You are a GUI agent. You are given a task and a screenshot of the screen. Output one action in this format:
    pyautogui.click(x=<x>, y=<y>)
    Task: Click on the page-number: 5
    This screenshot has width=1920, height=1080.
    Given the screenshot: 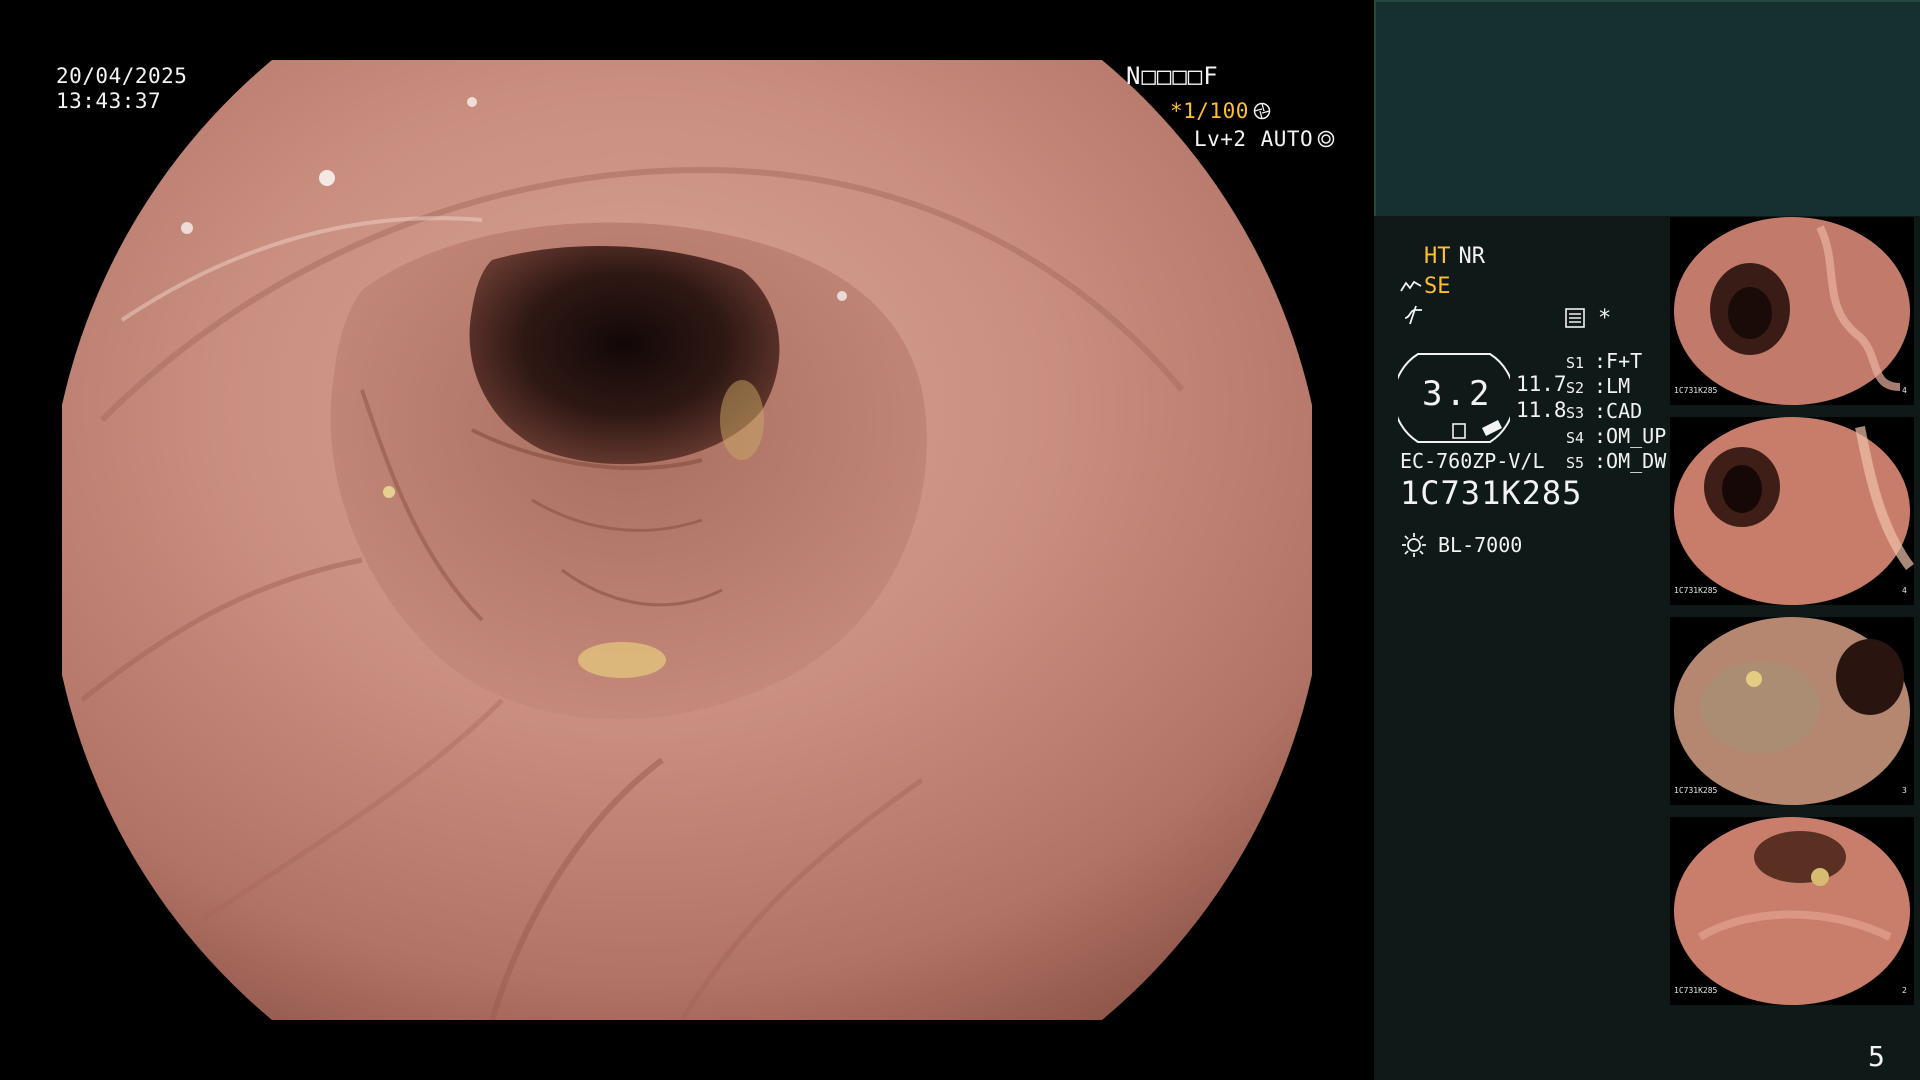 What is the action you would take?
    pyautogui.click(x=1876, y=1056)
    